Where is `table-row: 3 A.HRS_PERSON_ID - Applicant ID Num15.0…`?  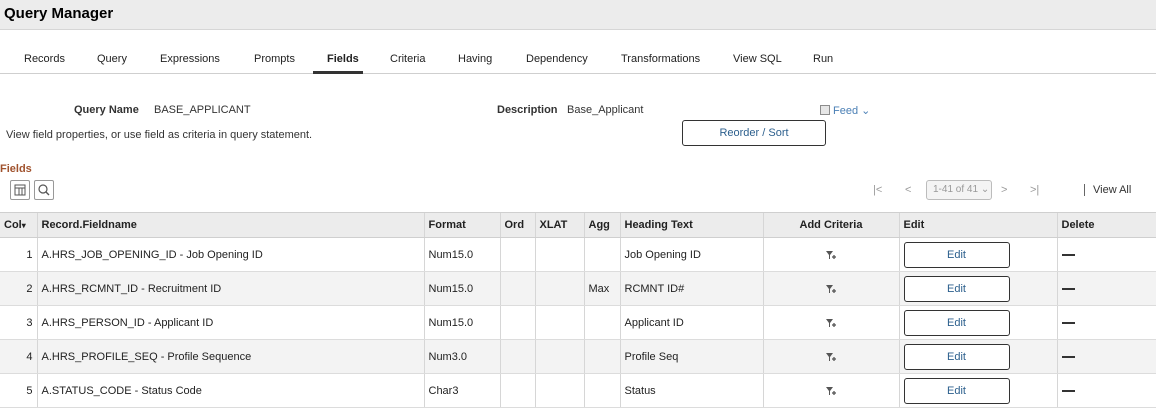
table-row: 3 A.HRS_PERSON_ID - Applicant ID Num15.0… is located at coordinates (578, 322).